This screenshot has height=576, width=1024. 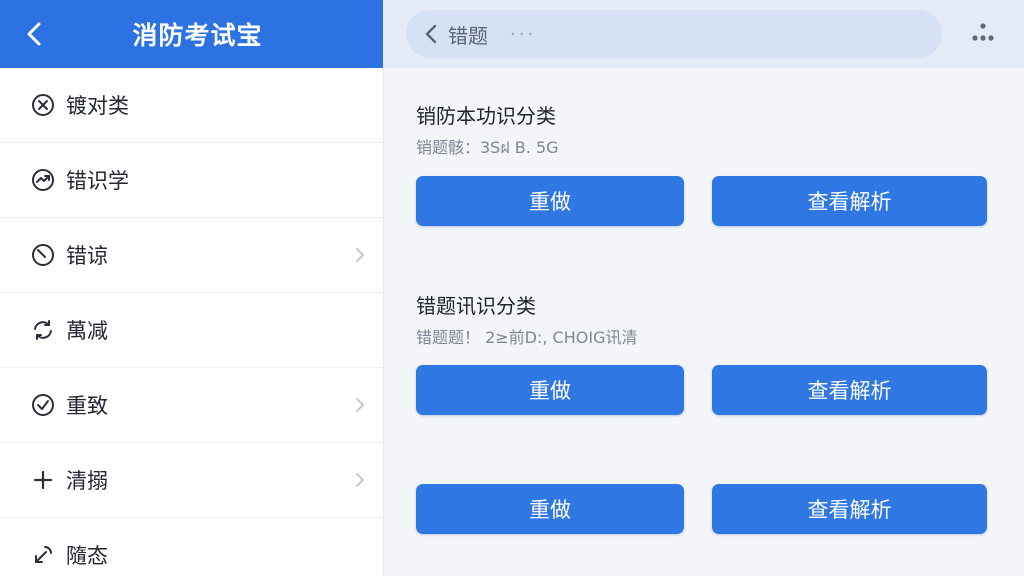 I want to click on circle-x-icon, so click(x=43, y=105).